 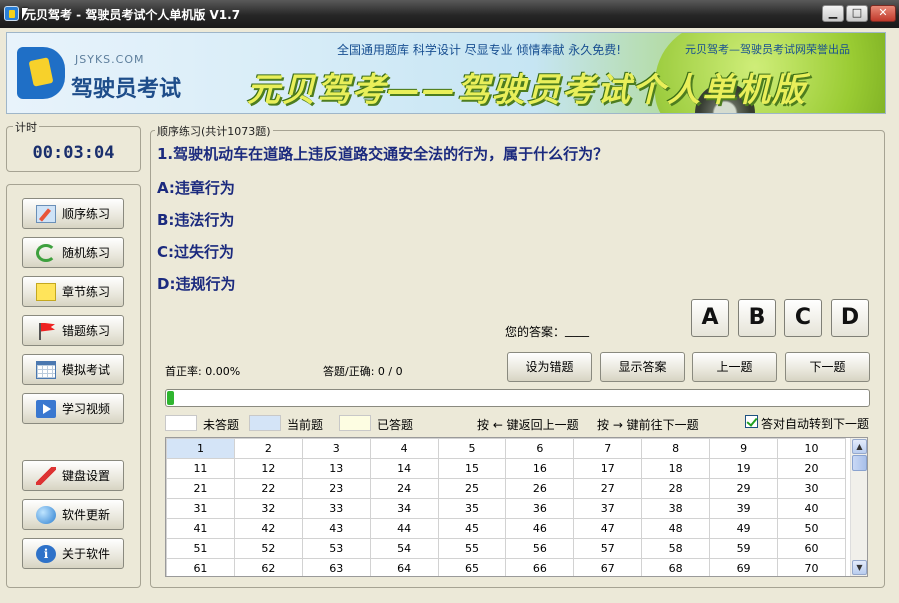 I want to click on question-cell: 29, so click(x=744, y=488).